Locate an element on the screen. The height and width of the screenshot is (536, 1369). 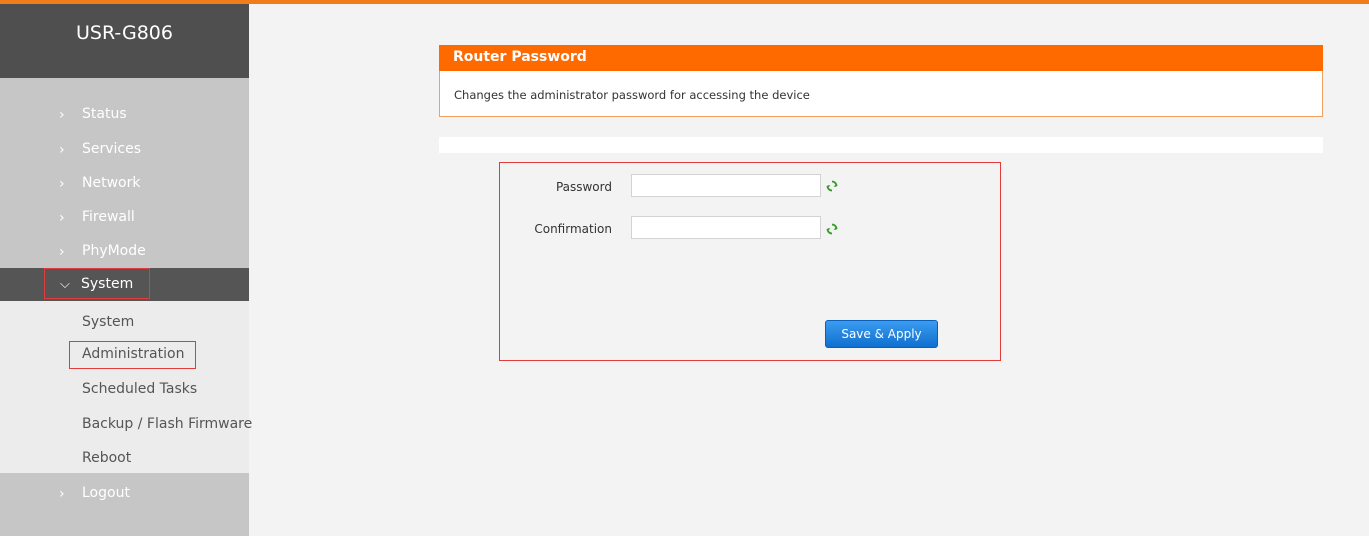
submenu-item-reboot: Reboot is located at coordinates (106, 458).